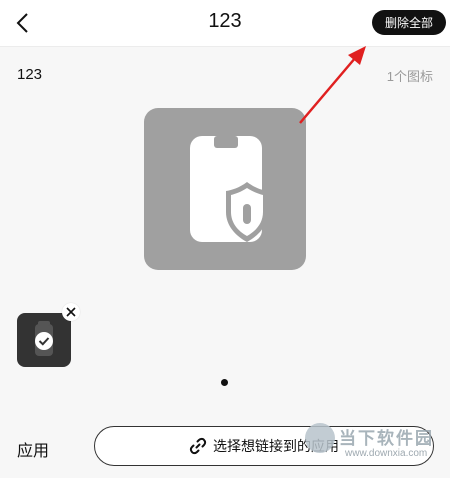 This screenshot has width=450, height=478. I want to click on phone-check-icon, so click(44, 338).